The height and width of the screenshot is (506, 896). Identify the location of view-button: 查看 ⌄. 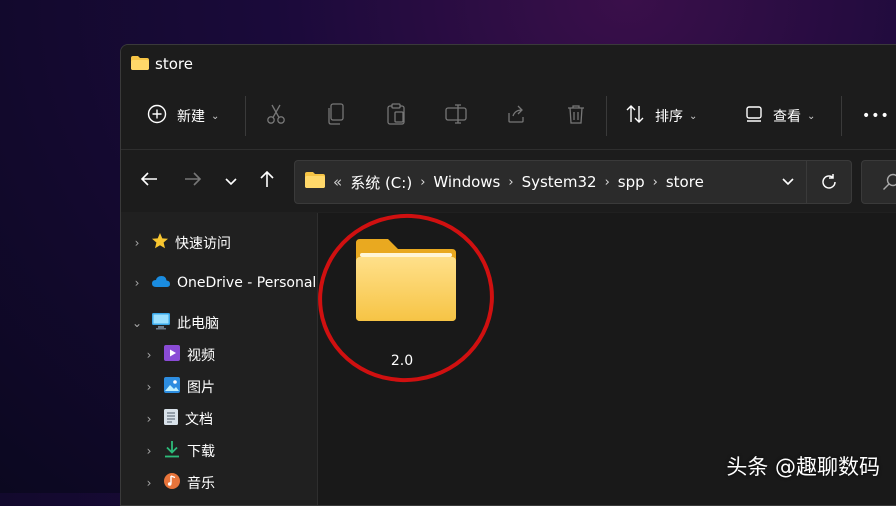
(789, 116).